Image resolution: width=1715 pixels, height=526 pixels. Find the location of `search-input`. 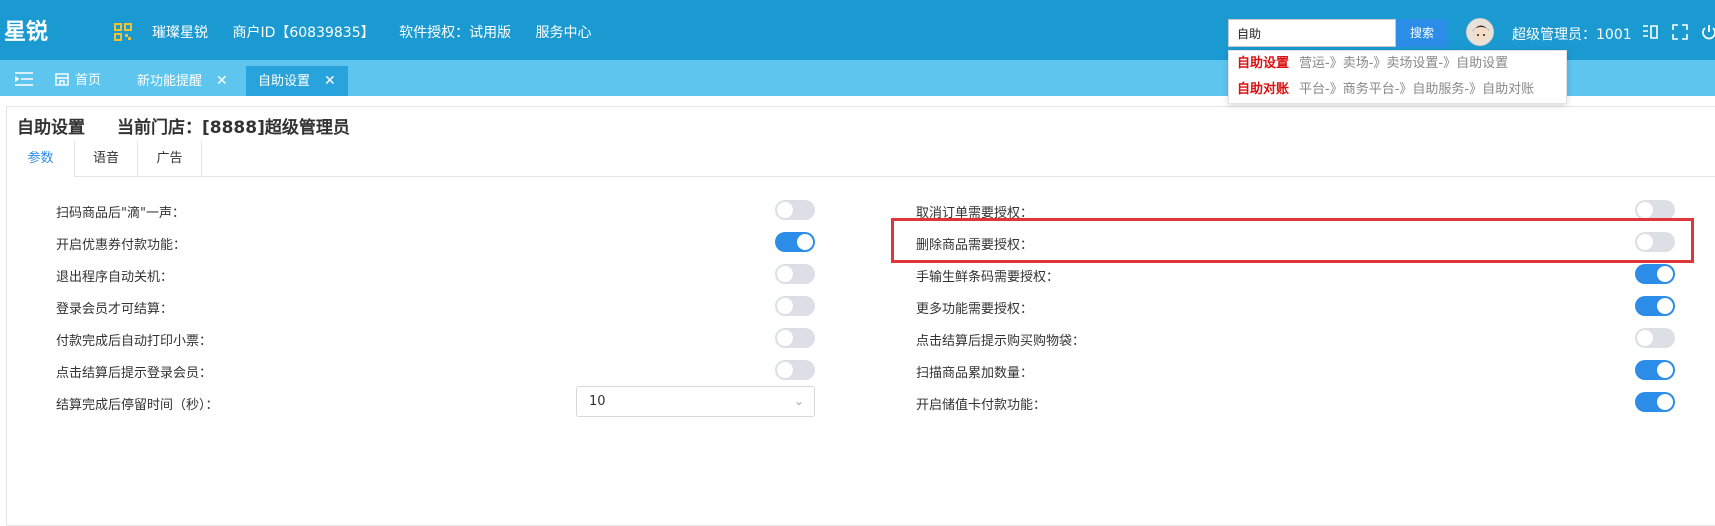

search-input is located at coordinates (1312, 33).